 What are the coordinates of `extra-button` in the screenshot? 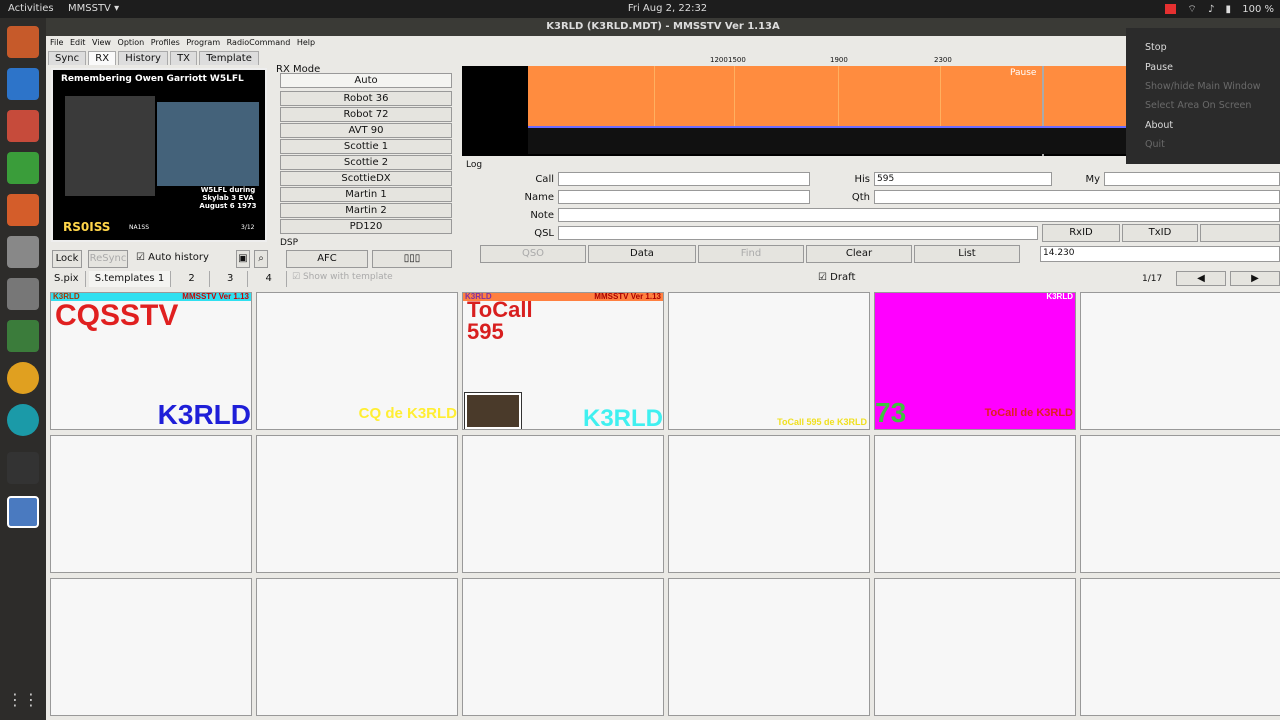 It's located at (1240, 233).